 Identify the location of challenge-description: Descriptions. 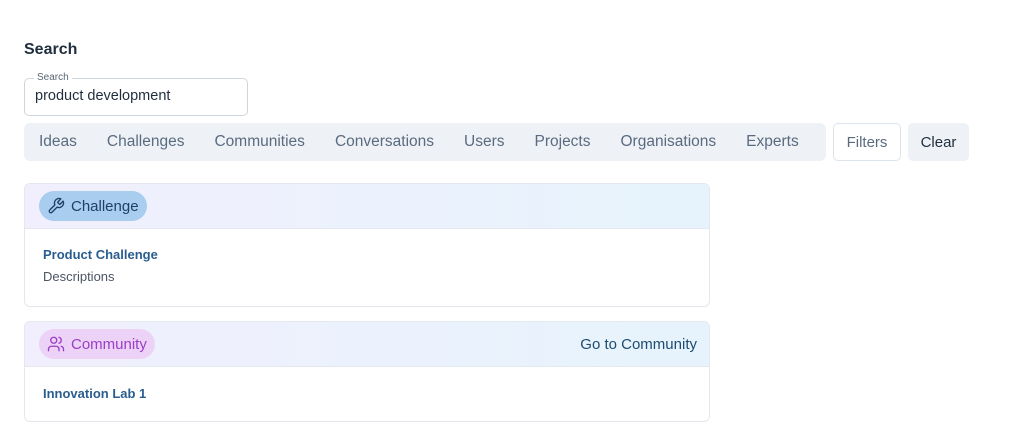
(79, 276).